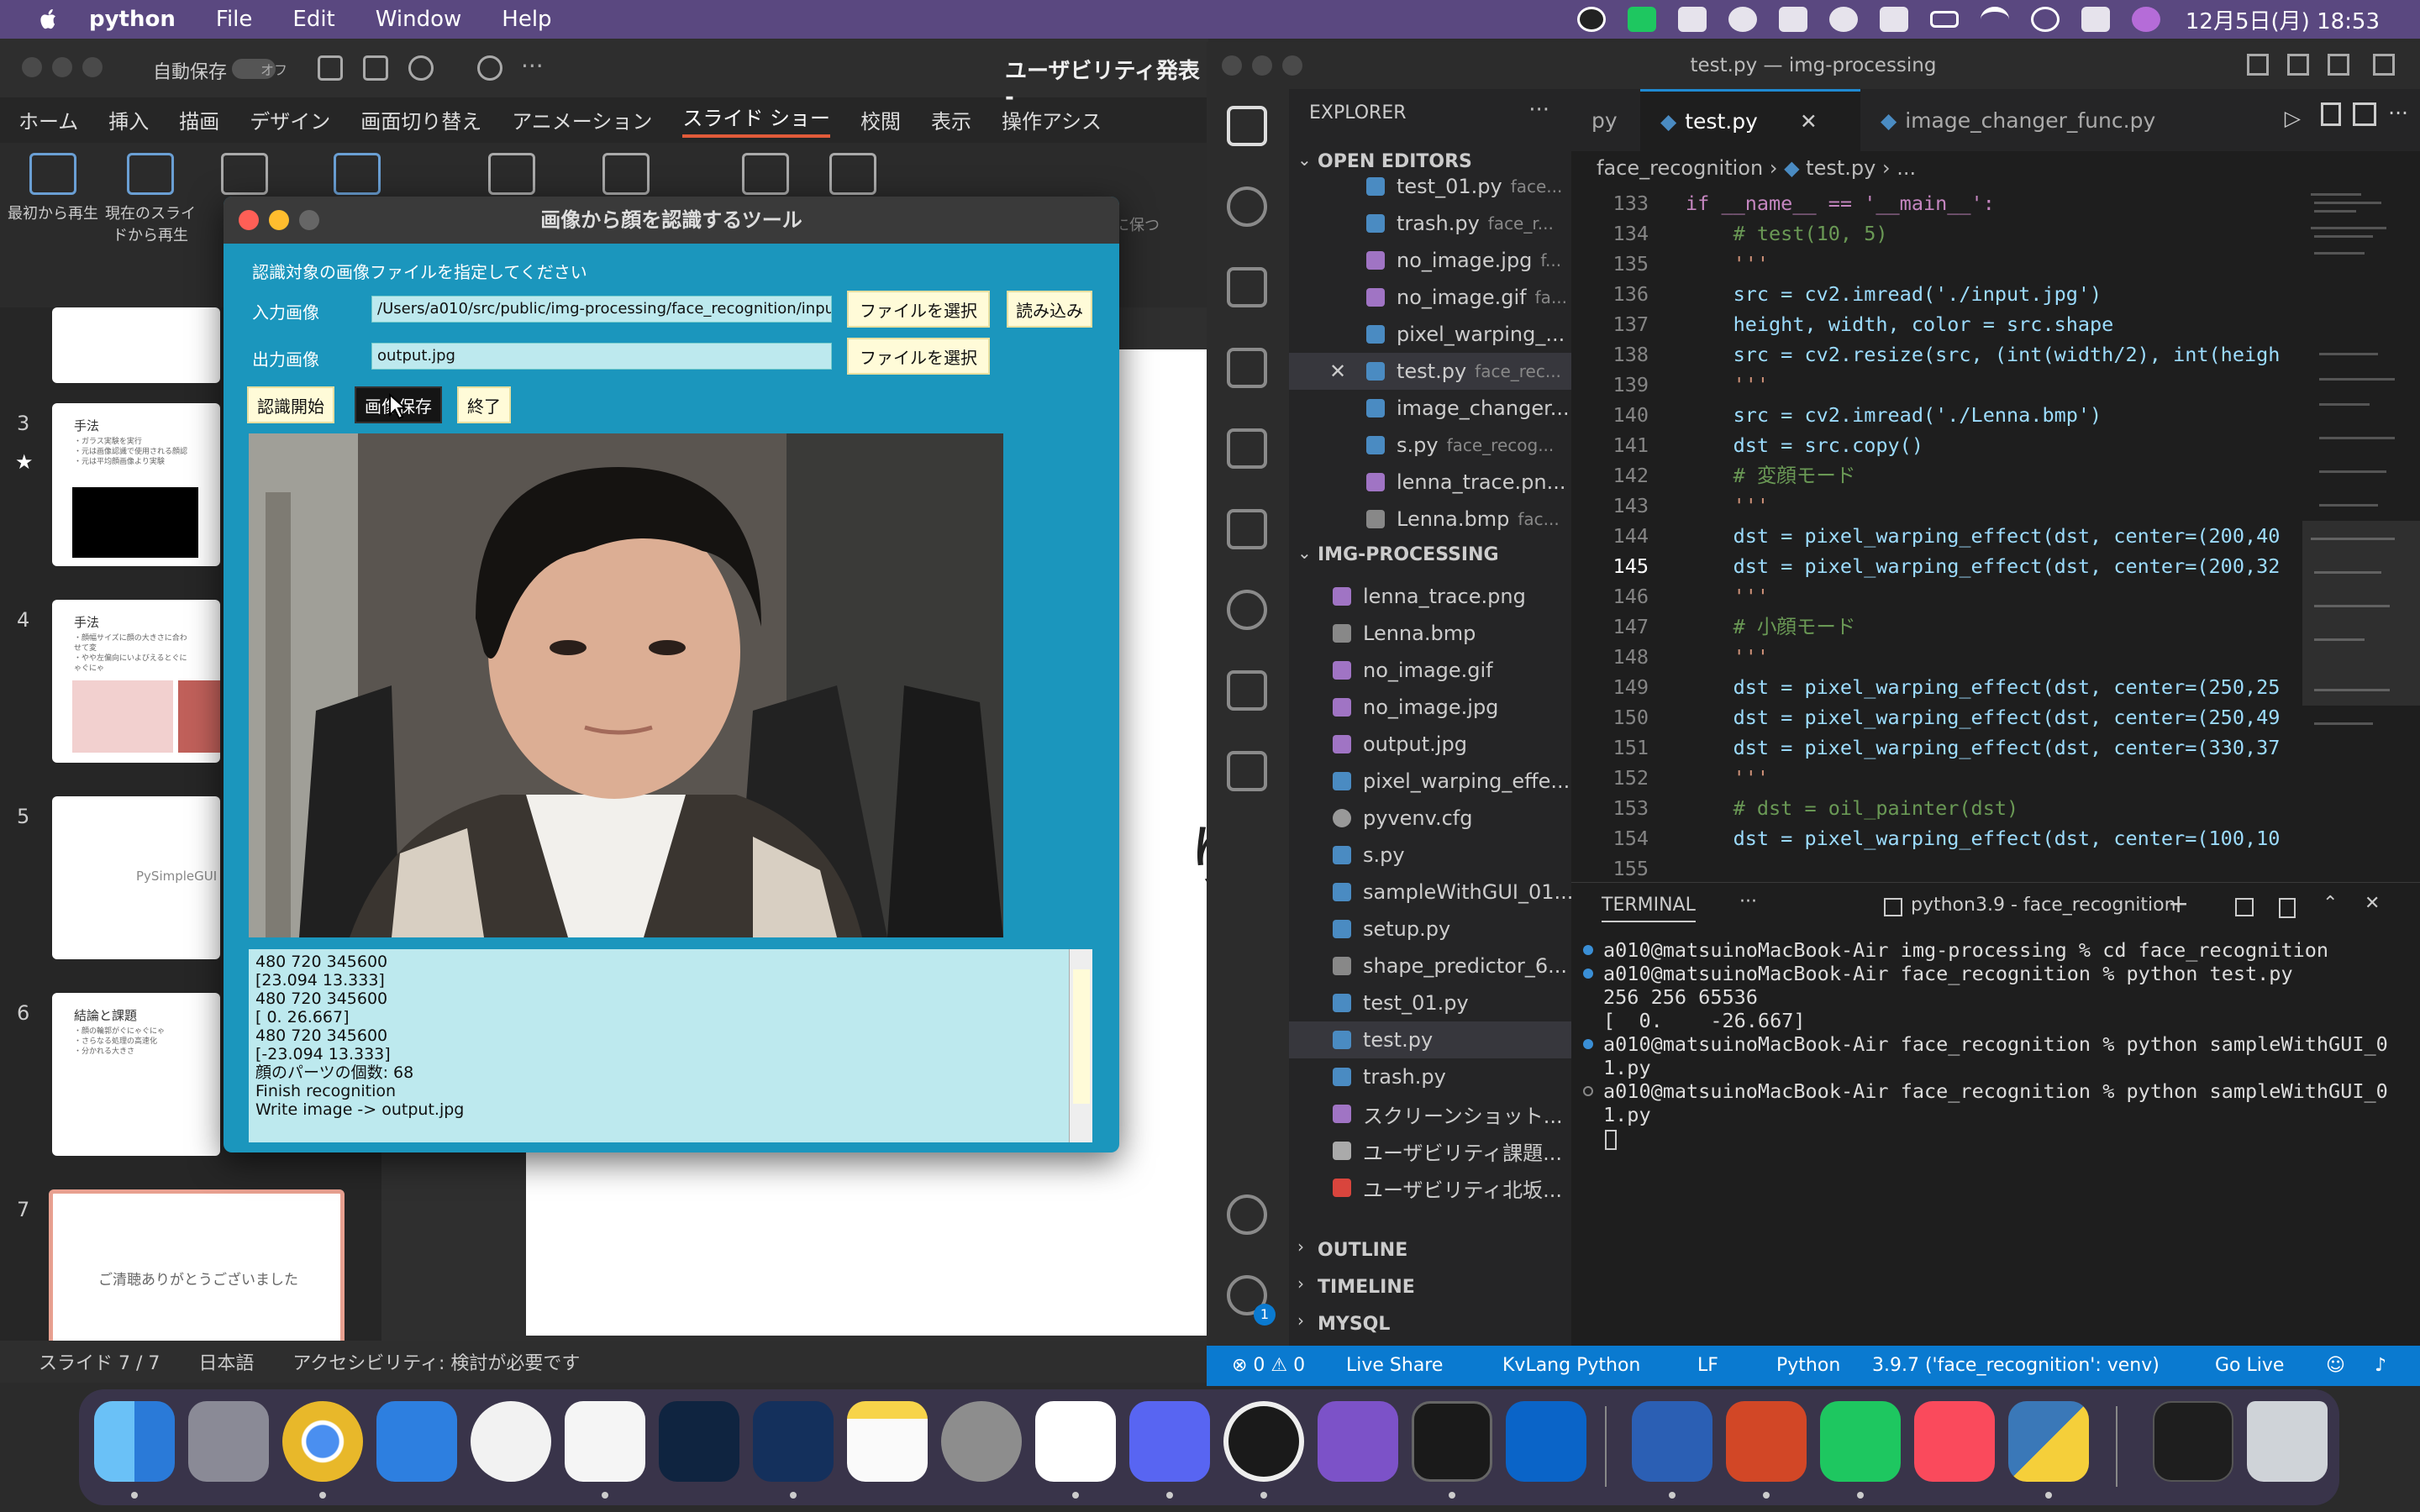 The image size is (2420, 1512). I want to click on obs-status-icon, so click(1591, 19).